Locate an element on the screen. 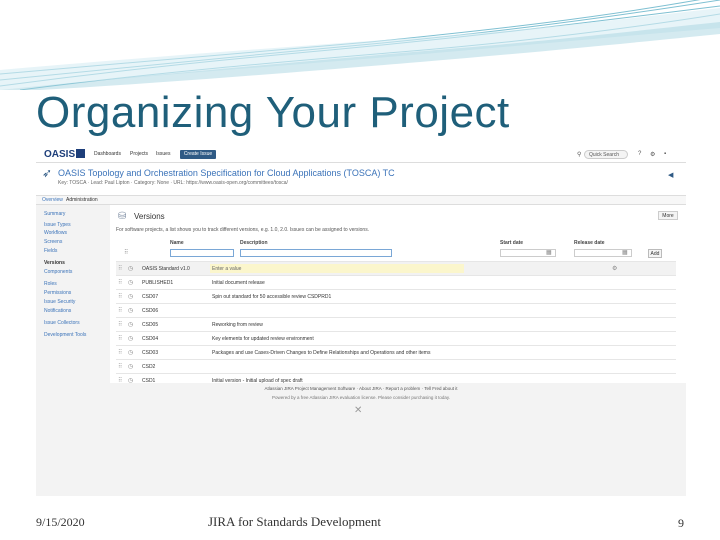  oasis-logo: OASIS is located at coordinates (65, 154).